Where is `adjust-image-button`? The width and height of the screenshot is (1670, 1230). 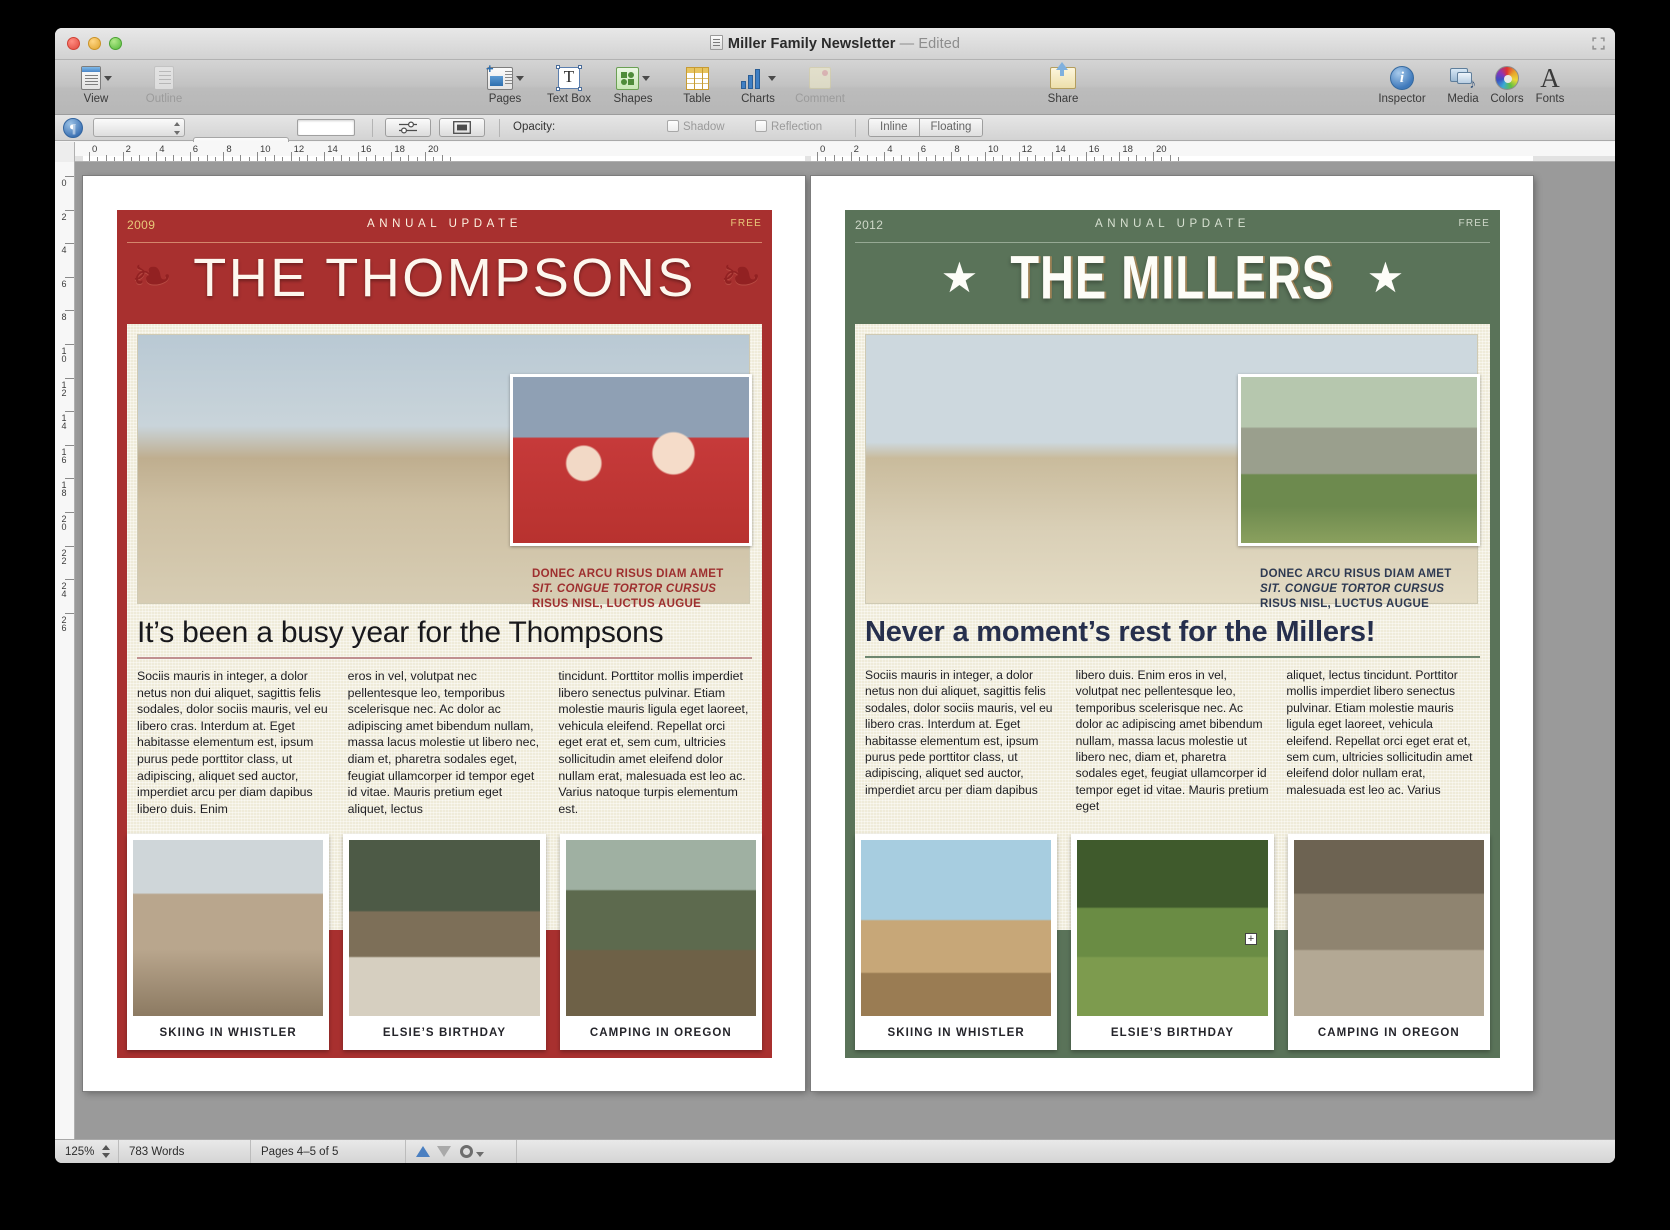
adjust-image-button is located at coordinates (408, 127).